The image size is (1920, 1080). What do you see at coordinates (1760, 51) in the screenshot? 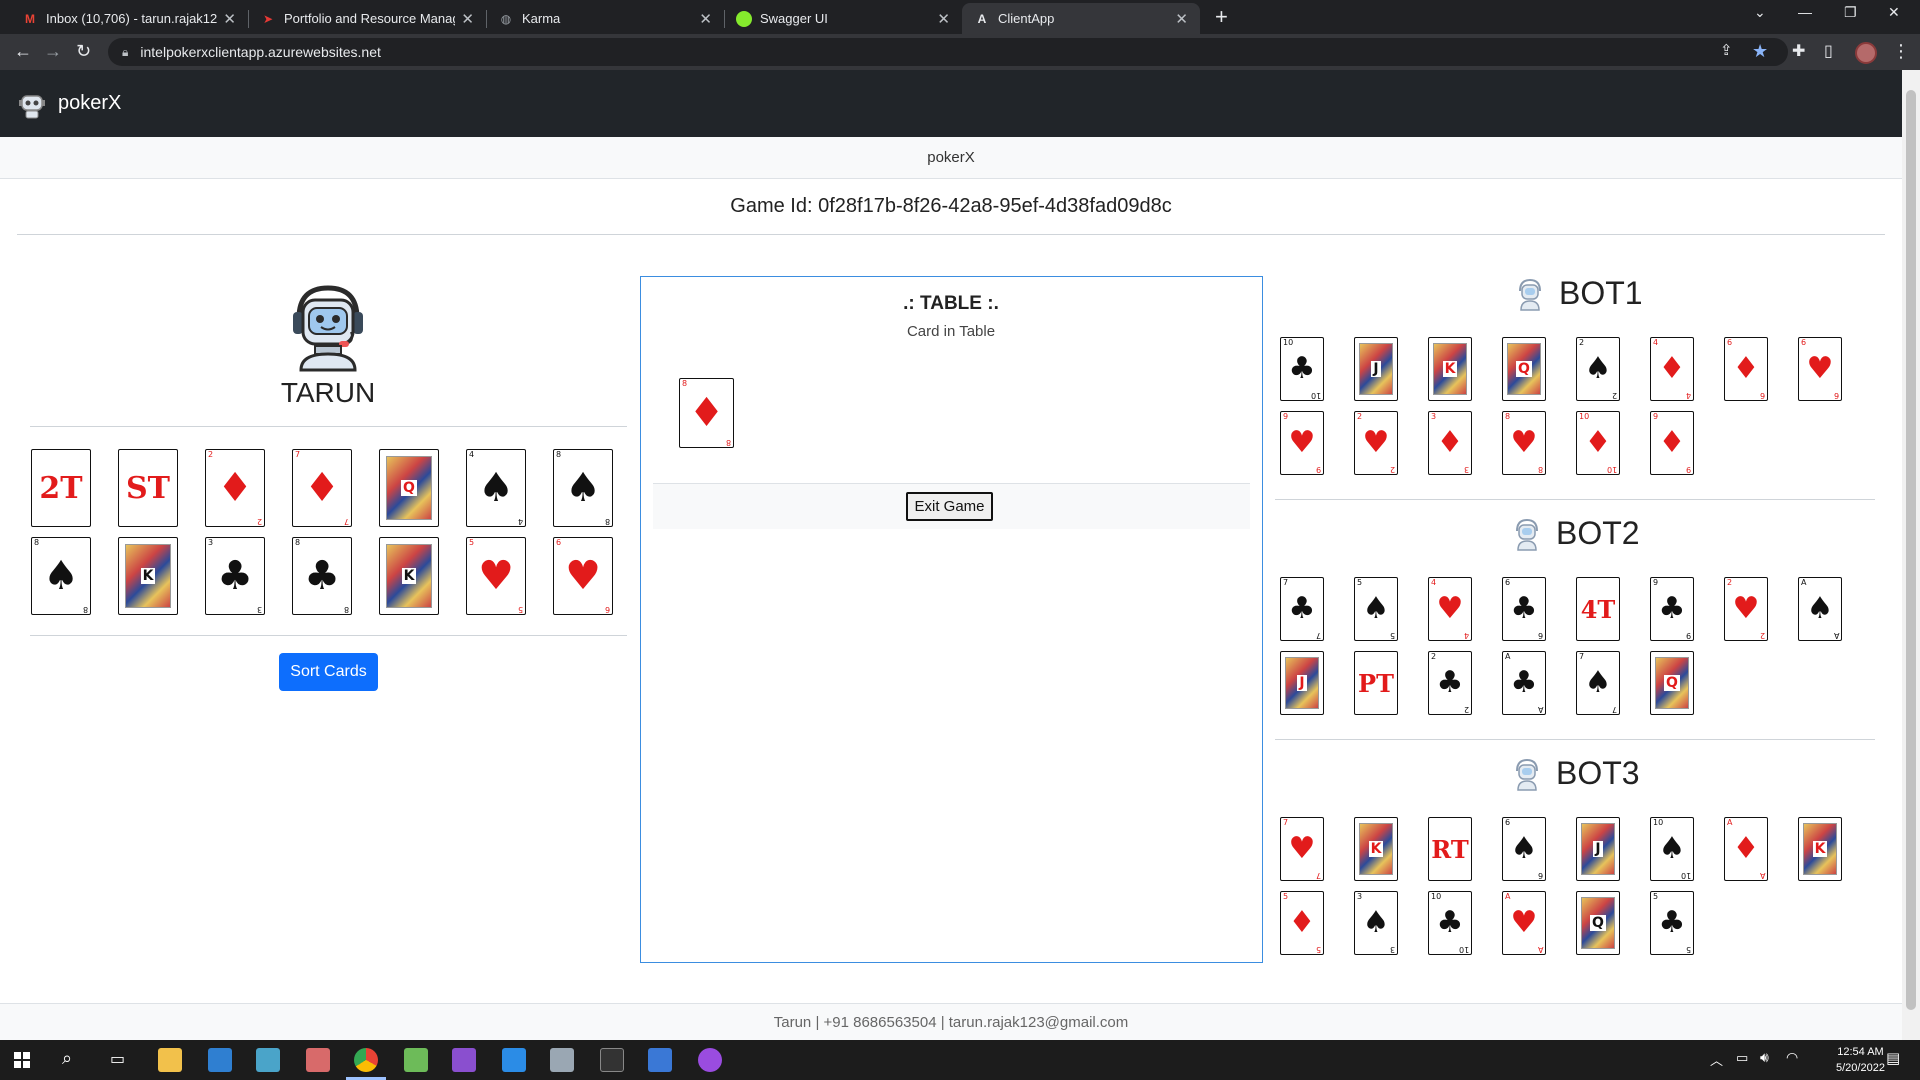
I see `bookmark-star-icon: ★` at bounding box center [1760, 51].